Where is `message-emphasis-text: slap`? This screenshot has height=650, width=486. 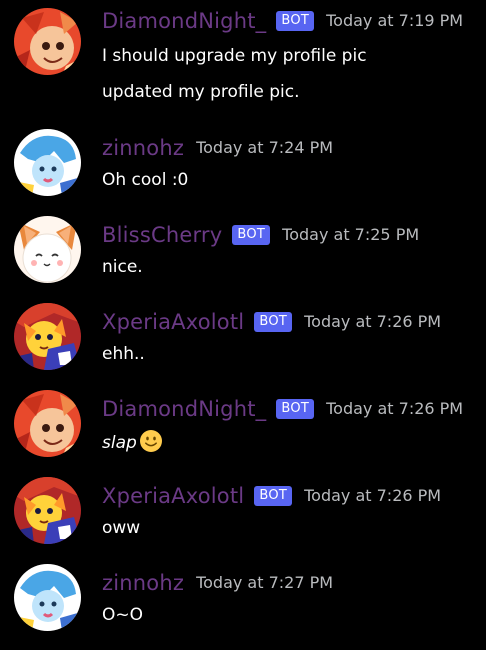 message-emphasis-text: slap is located at coordinates (119, 443).